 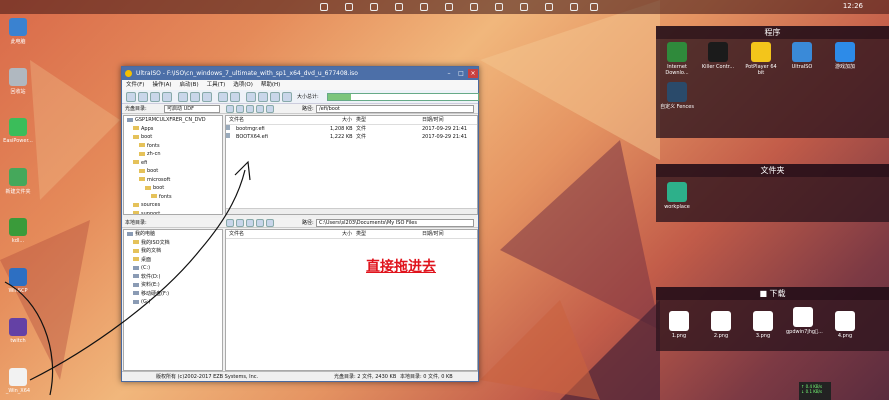 What do you see at coordinates (161, 85) in the screenshot?
I see `menu-item: 操作(A)` at bounding box center [161, 85].